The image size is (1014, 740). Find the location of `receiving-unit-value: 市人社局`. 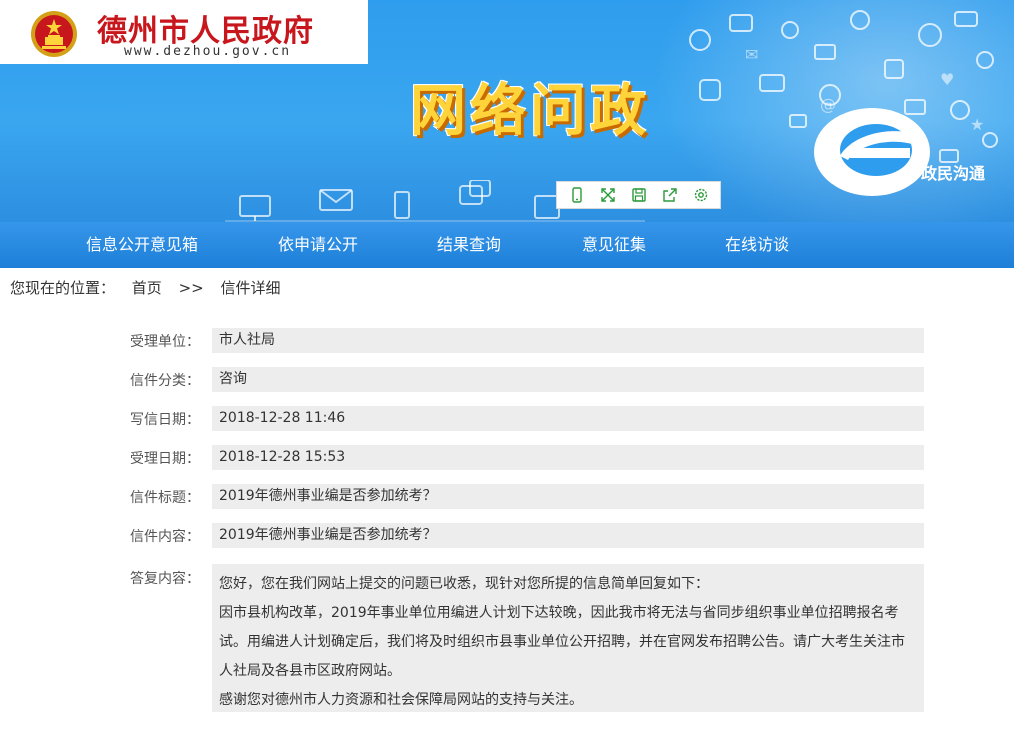

receiving-unit-value: 市人社局 is located at coordinates (568, 340).